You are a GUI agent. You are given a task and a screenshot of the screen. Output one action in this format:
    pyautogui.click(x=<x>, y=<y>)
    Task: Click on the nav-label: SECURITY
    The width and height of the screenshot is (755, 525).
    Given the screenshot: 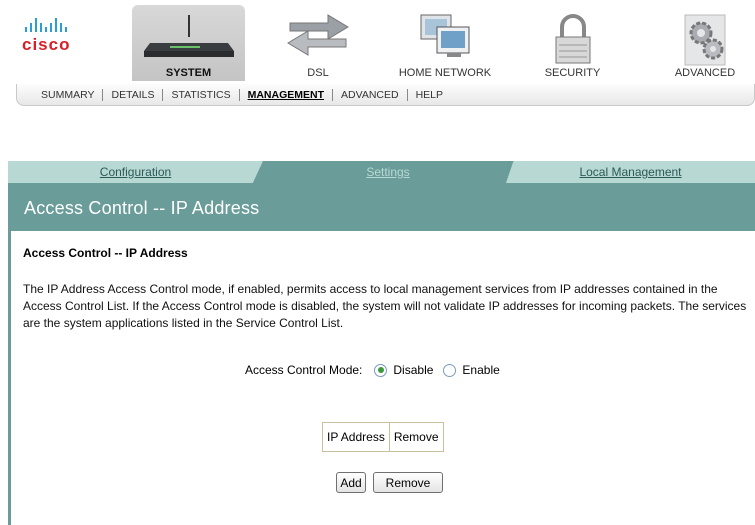 What is the action you would take?
    pyautogui.click(x=572, y=73)
    